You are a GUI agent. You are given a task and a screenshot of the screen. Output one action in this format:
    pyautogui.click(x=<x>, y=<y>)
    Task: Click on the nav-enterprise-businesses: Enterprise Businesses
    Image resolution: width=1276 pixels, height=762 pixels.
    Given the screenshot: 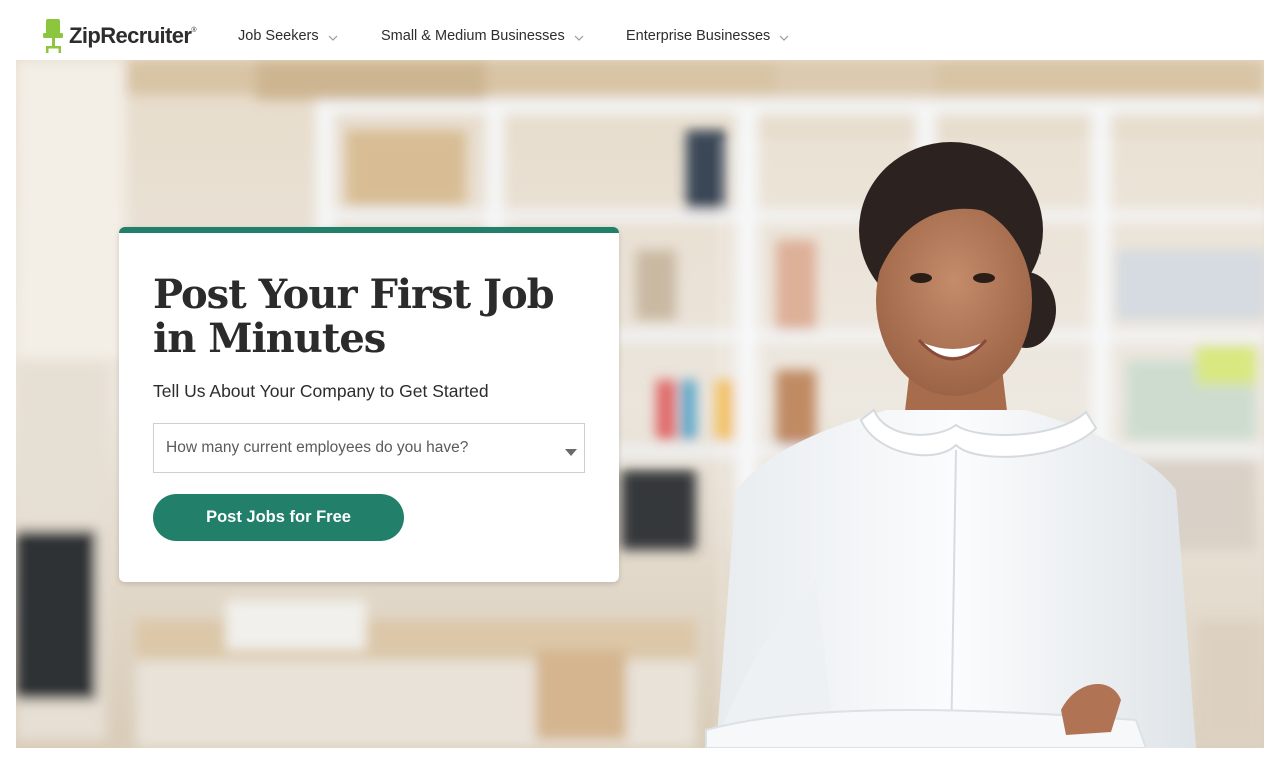 What is the action you would take?
    pyautogui.click(x=707, y=36)
    